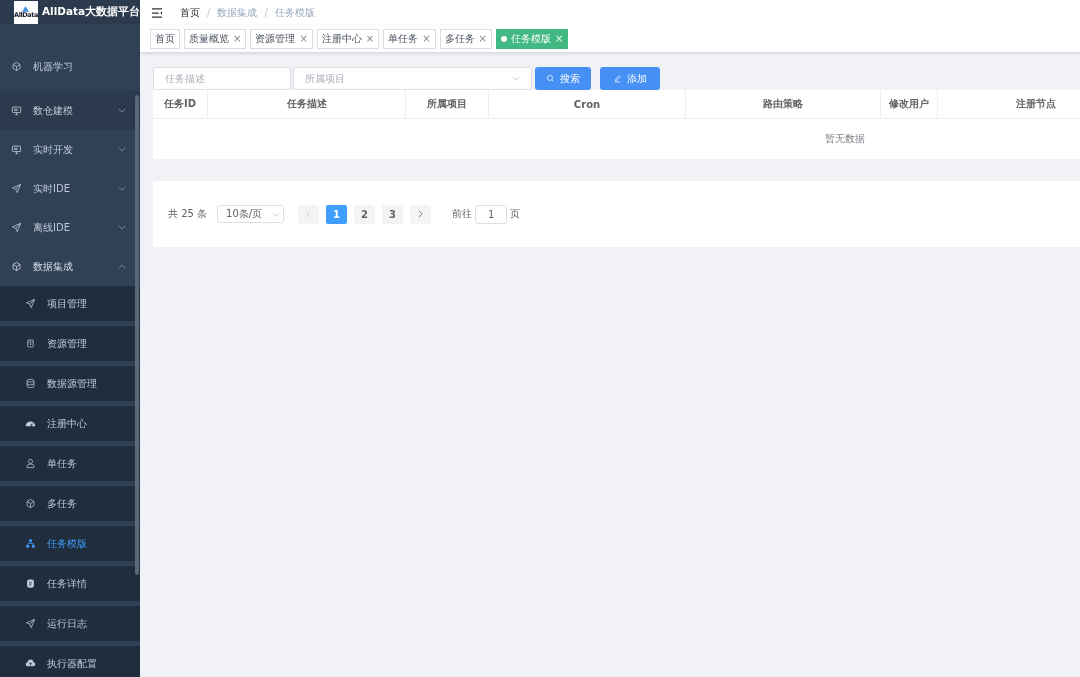 This screenshot has width=1080, height=677. What do you see at coordinates (783, 104) in the screenshot?
I see `column-header: 路由策略` at bounding box center [783, 104].